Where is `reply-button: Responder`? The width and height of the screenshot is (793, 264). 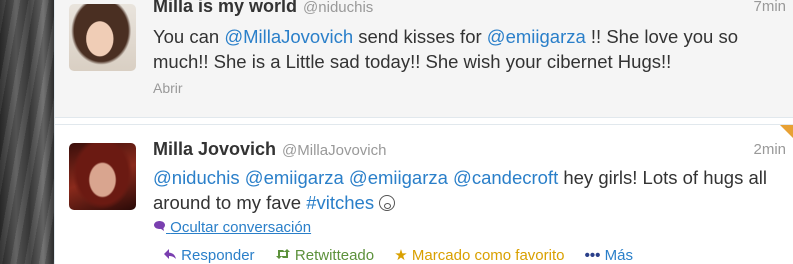 reply-button: Responder is located at coordinates (211, 255).